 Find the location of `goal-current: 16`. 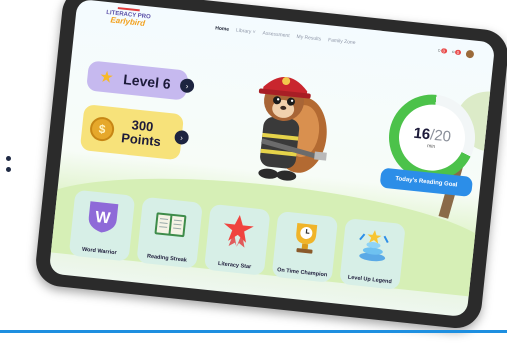

goal-current: 16 is located at coordinates (422, 133).